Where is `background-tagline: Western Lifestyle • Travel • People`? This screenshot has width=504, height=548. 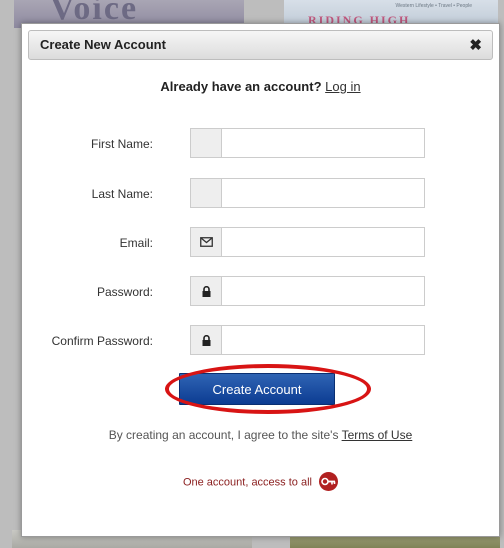
background-tagline: Western Lifestyle • Travel • People is located at coordinates (434, 6).